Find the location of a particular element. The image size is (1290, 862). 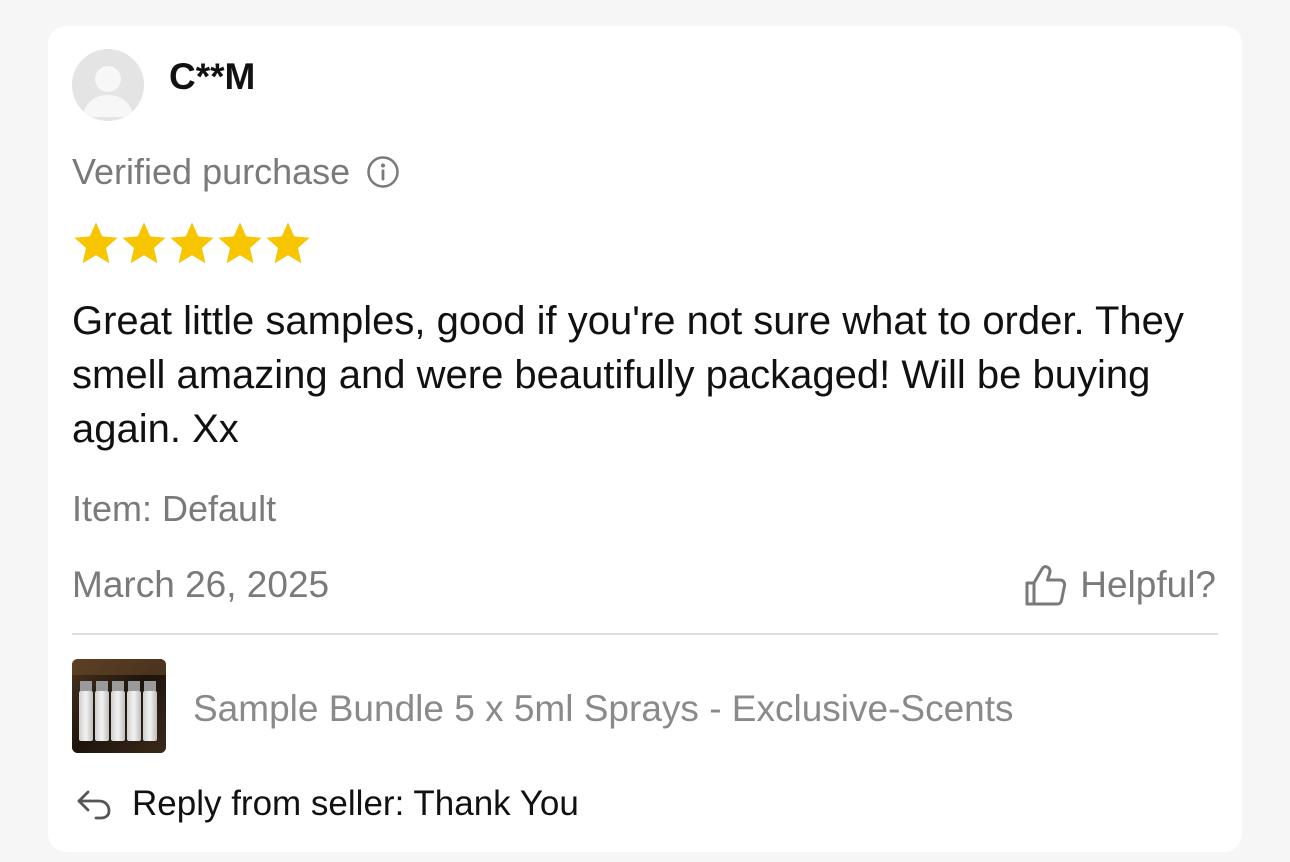

avatar is located at coordinates (108, 85).